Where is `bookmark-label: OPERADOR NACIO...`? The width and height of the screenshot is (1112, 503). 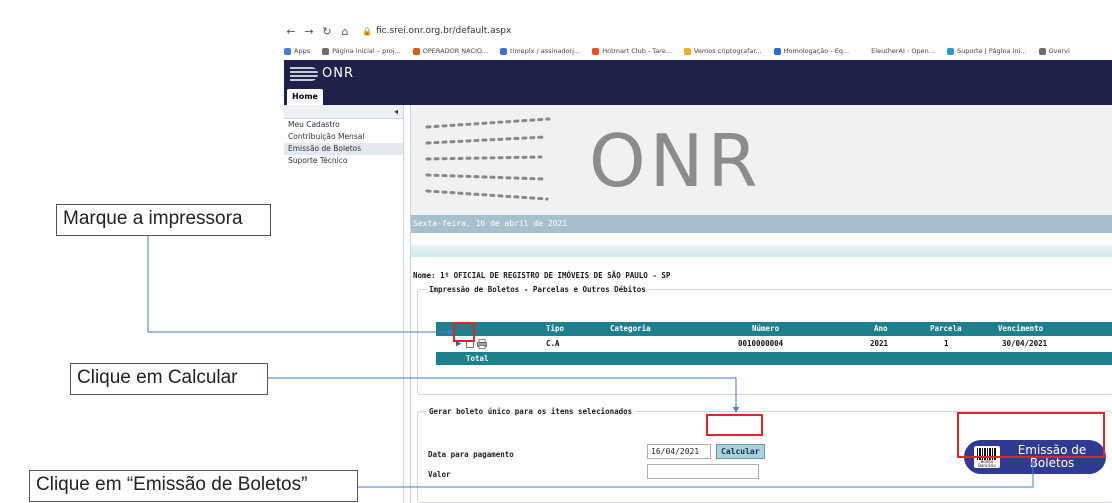
bookmark-label: OPERADOR NACIO... is located at coordinates (455, 51).